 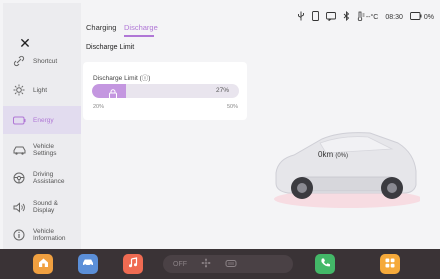 I want to click on car-app-icon, so click(x=88, y=264).